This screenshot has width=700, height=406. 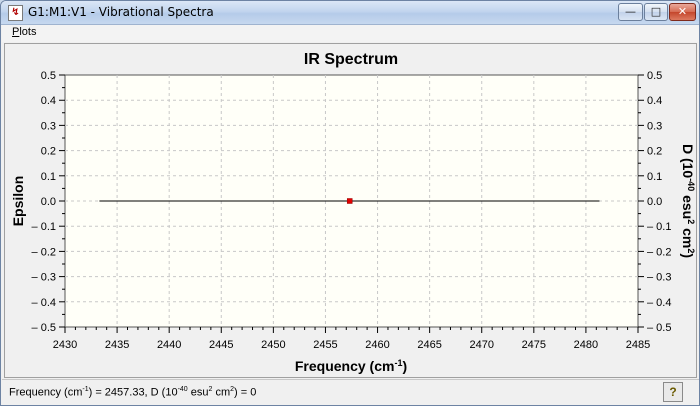 I want to click on y-left-tick-label: – 0.1, so click(x=44, y=227).